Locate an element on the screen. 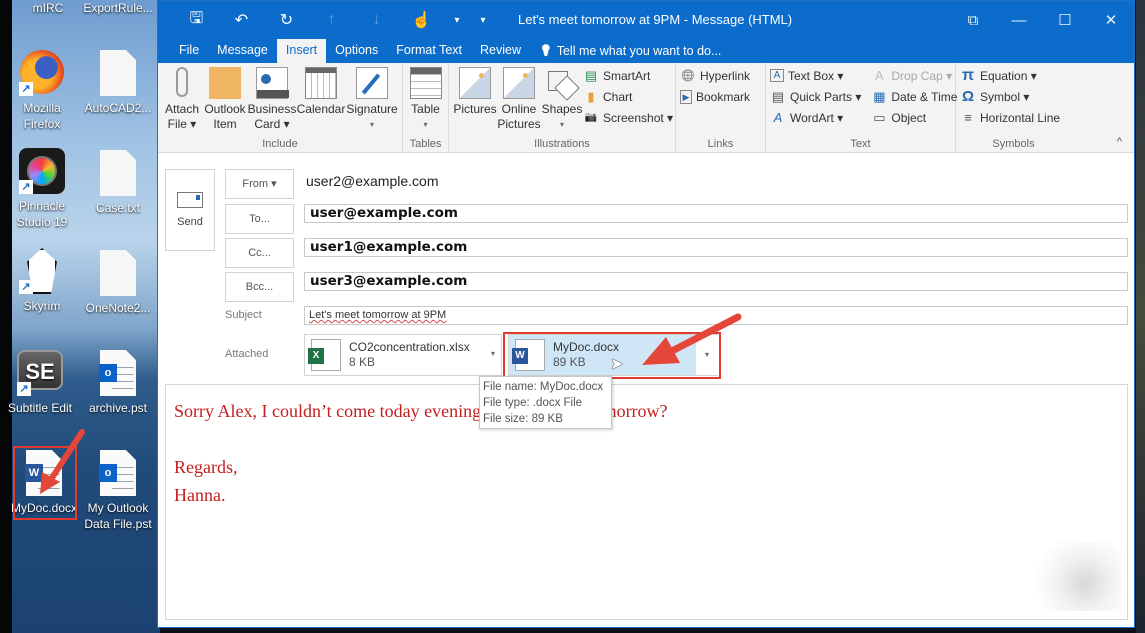 The height and width of the screenshot is (633, 1145). next-item-icon: ↓ is located at coordinates (376, 20).